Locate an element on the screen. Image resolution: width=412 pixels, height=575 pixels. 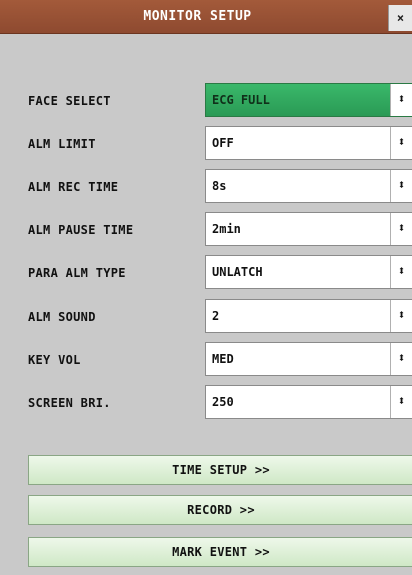
close-button: × is located at coordinates (400, 18).